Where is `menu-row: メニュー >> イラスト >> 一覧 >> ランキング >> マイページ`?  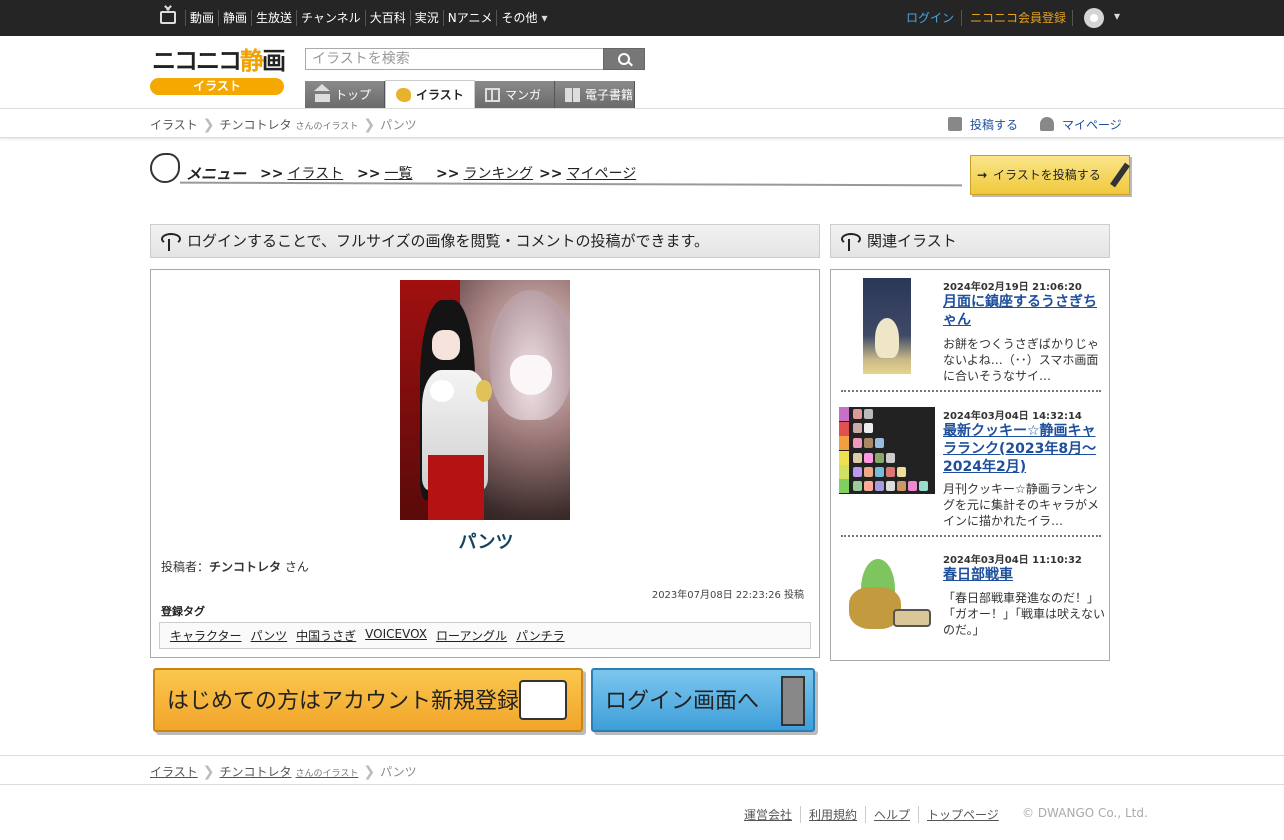 menu-row: メニュー >> イラスト >> 一覧 >> ランキング >> マイページ is located at coordinates (556, 171).